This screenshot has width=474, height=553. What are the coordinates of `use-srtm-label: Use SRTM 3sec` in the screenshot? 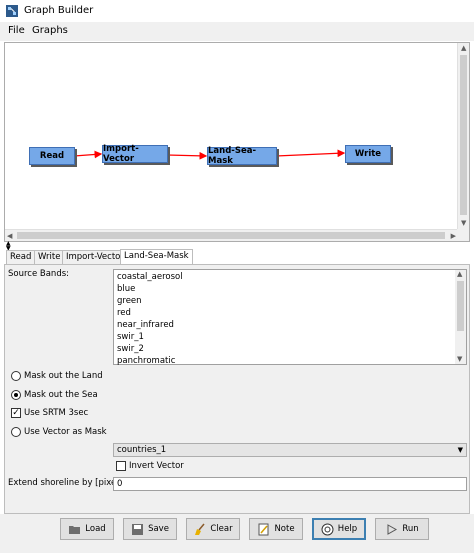 It's located at (56, 413).